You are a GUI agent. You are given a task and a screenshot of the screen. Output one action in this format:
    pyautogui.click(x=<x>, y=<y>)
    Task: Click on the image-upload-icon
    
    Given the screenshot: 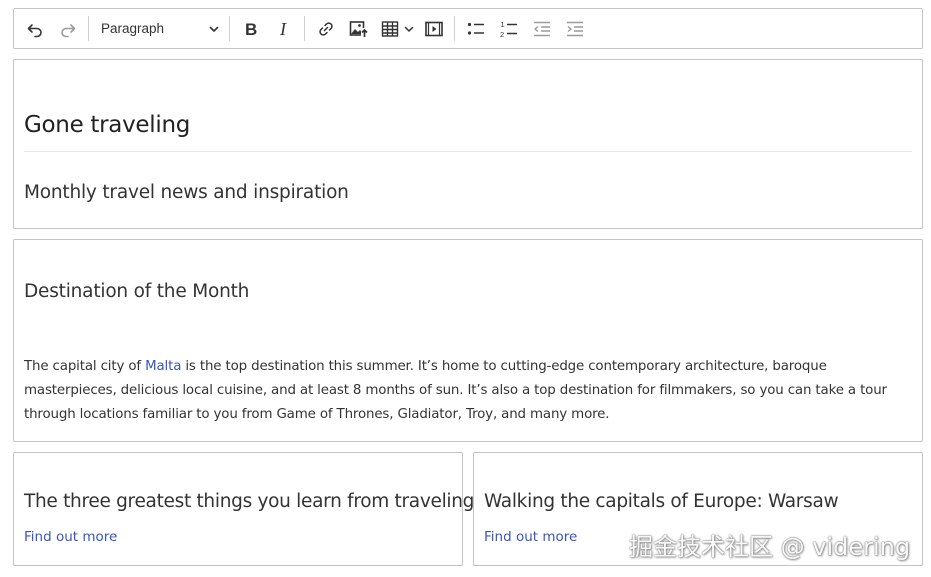 What is the action you would take?
    pyautogui.click(x=358, y=29)
    